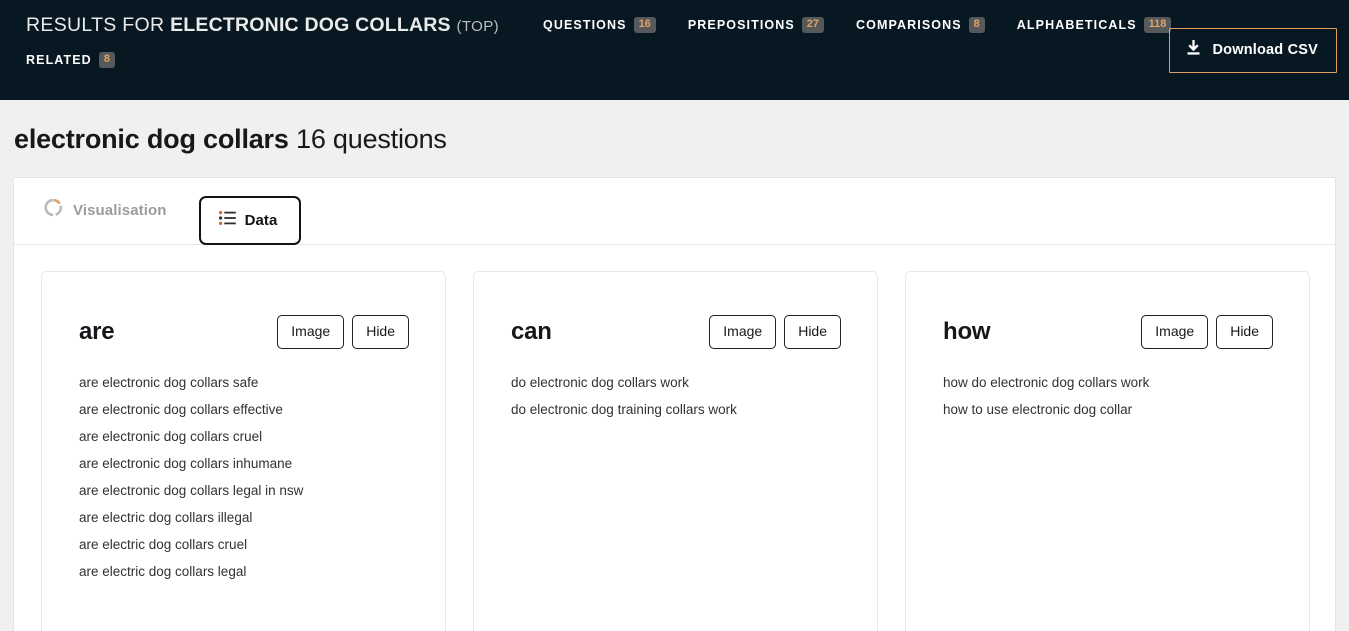 This screenshot has height=631, width=1349. What do you see at coordinates (261, 220) in the screenshot?
I see `tab-data-label: Data` at bounding box center [261, 220].